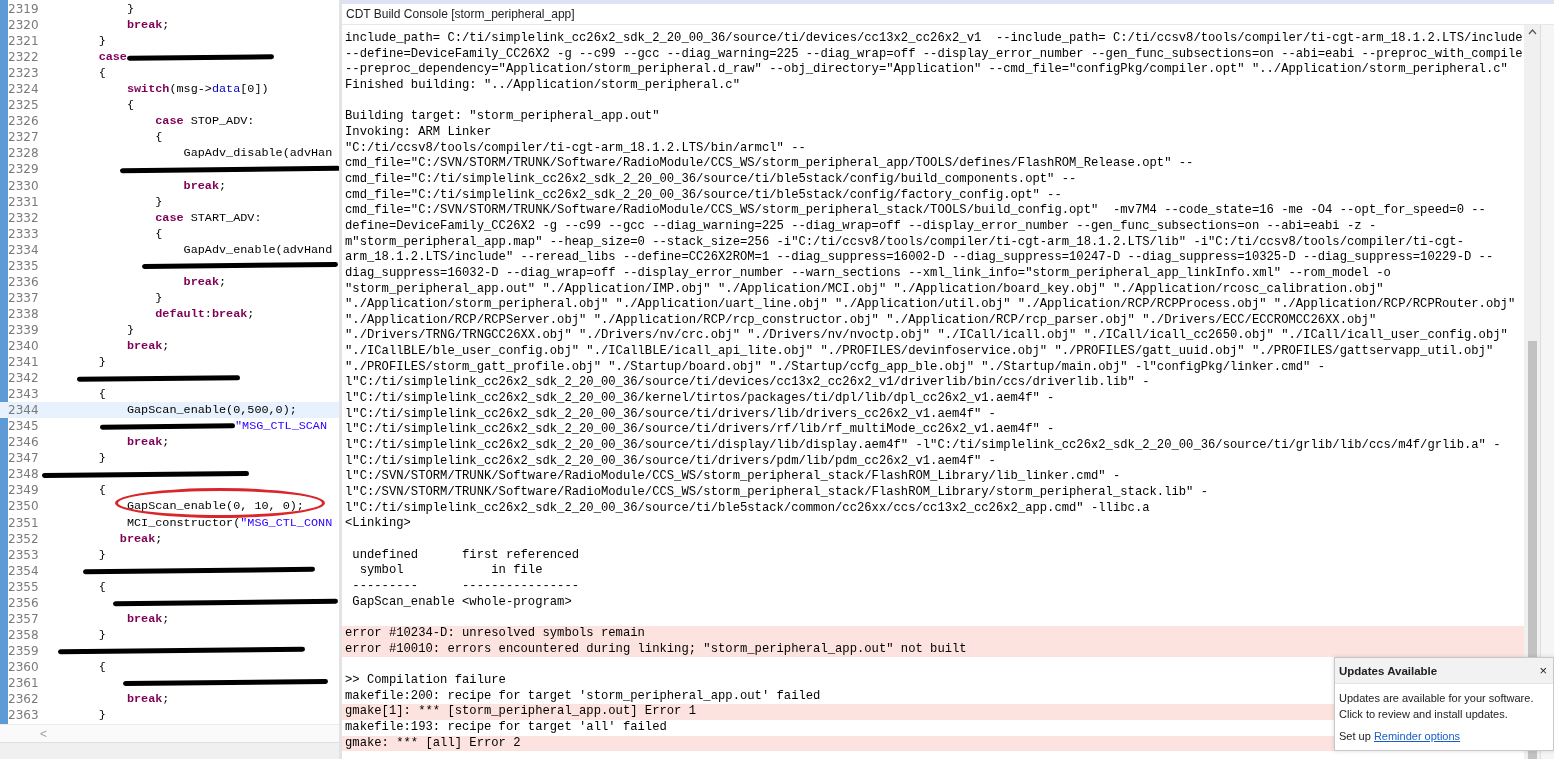  What do you see at coordinates (23, 506) in the screenshot?
I see `line-number: 2350` at bounding box center [23, 506].